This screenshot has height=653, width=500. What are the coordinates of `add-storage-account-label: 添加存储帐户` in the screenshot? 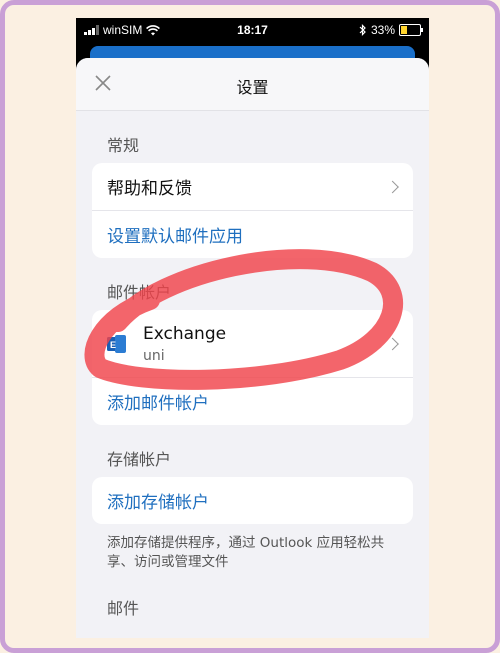 It's located at (158, 503).